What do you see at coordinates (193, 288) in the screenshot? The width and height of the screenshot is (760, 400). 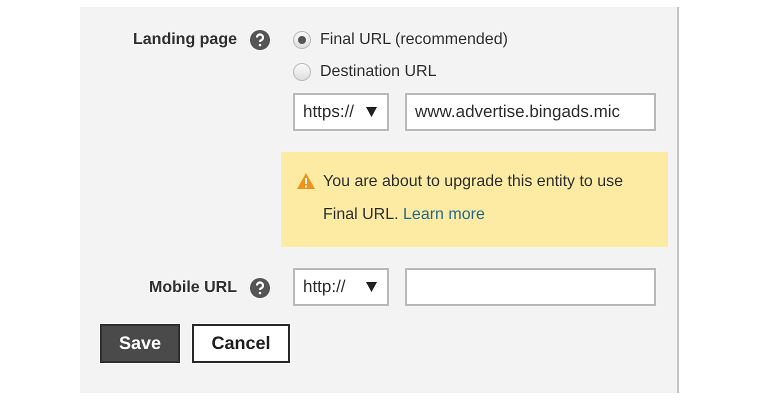 I see `field-label: Mobile URL` at bounding box center [193, 288].